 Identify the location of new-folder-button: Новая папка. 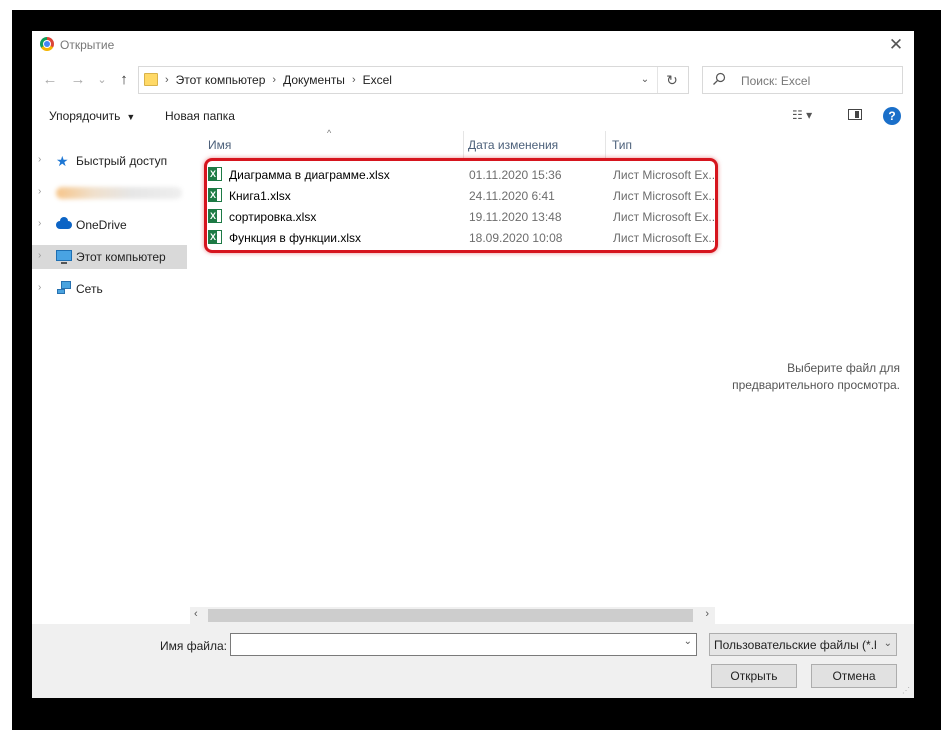
(200, 116).